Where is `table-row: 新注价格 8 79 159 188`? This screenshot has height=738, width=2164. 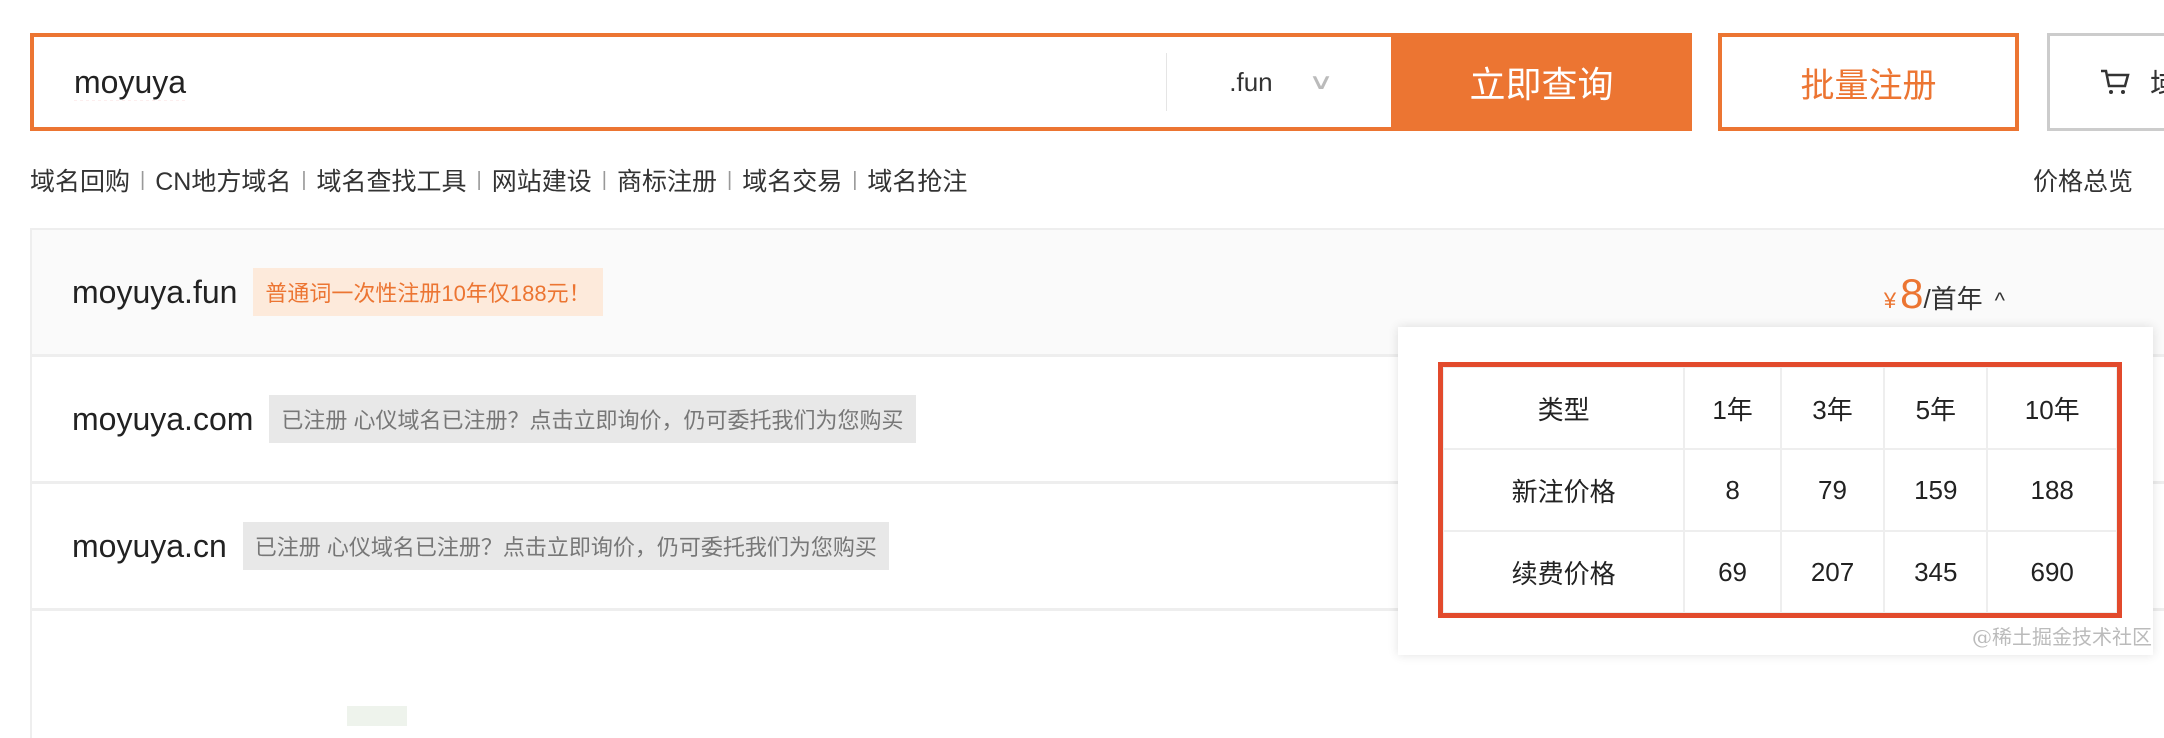 table-row: 新注价格 8 79 159 188 is located at coordinates (1779, 490).